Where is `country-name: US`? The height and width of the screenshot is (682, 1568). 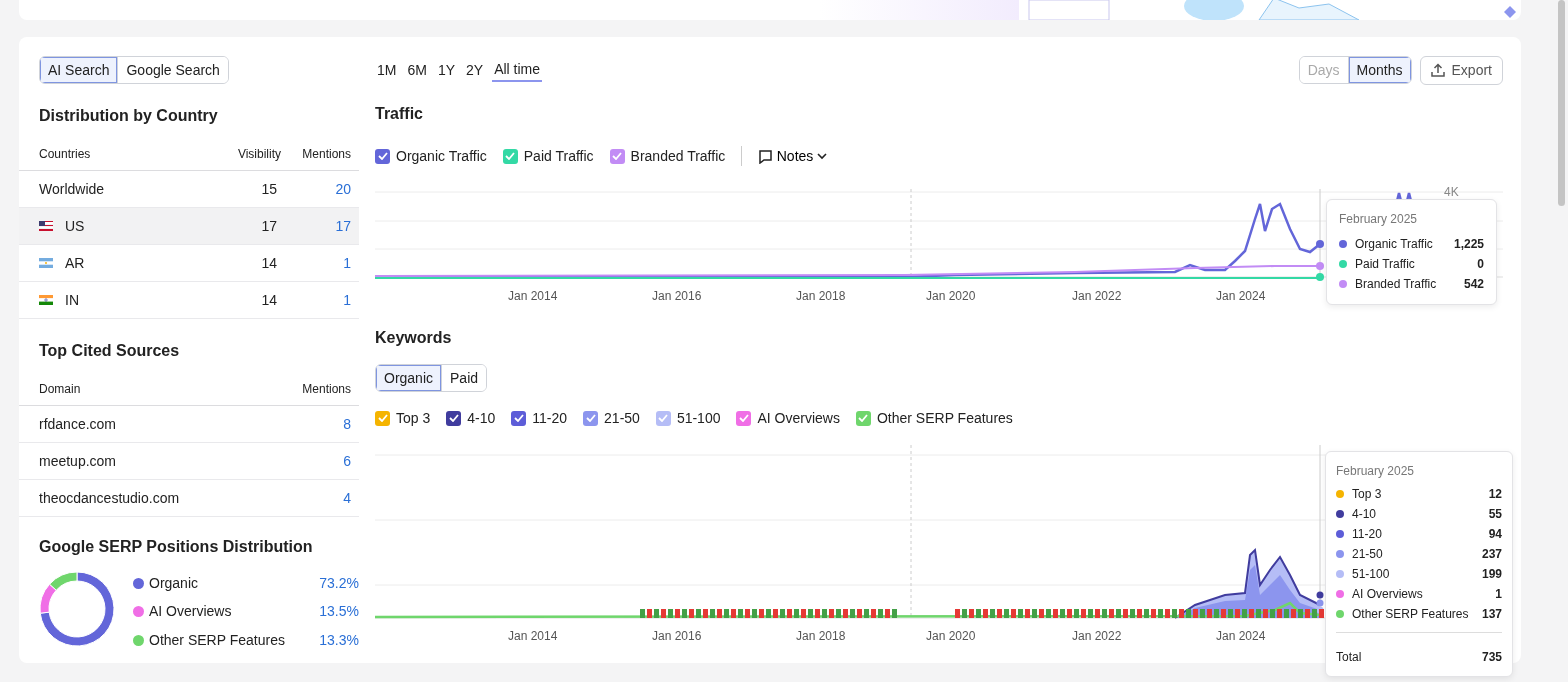
country-name: US is located at coordinates (75, 226).